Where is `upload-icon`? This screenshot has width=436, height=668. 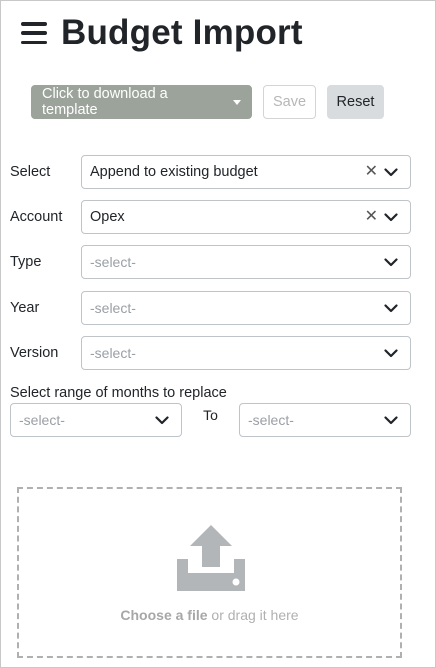
upload-icon is located at coordinates (211, 558).